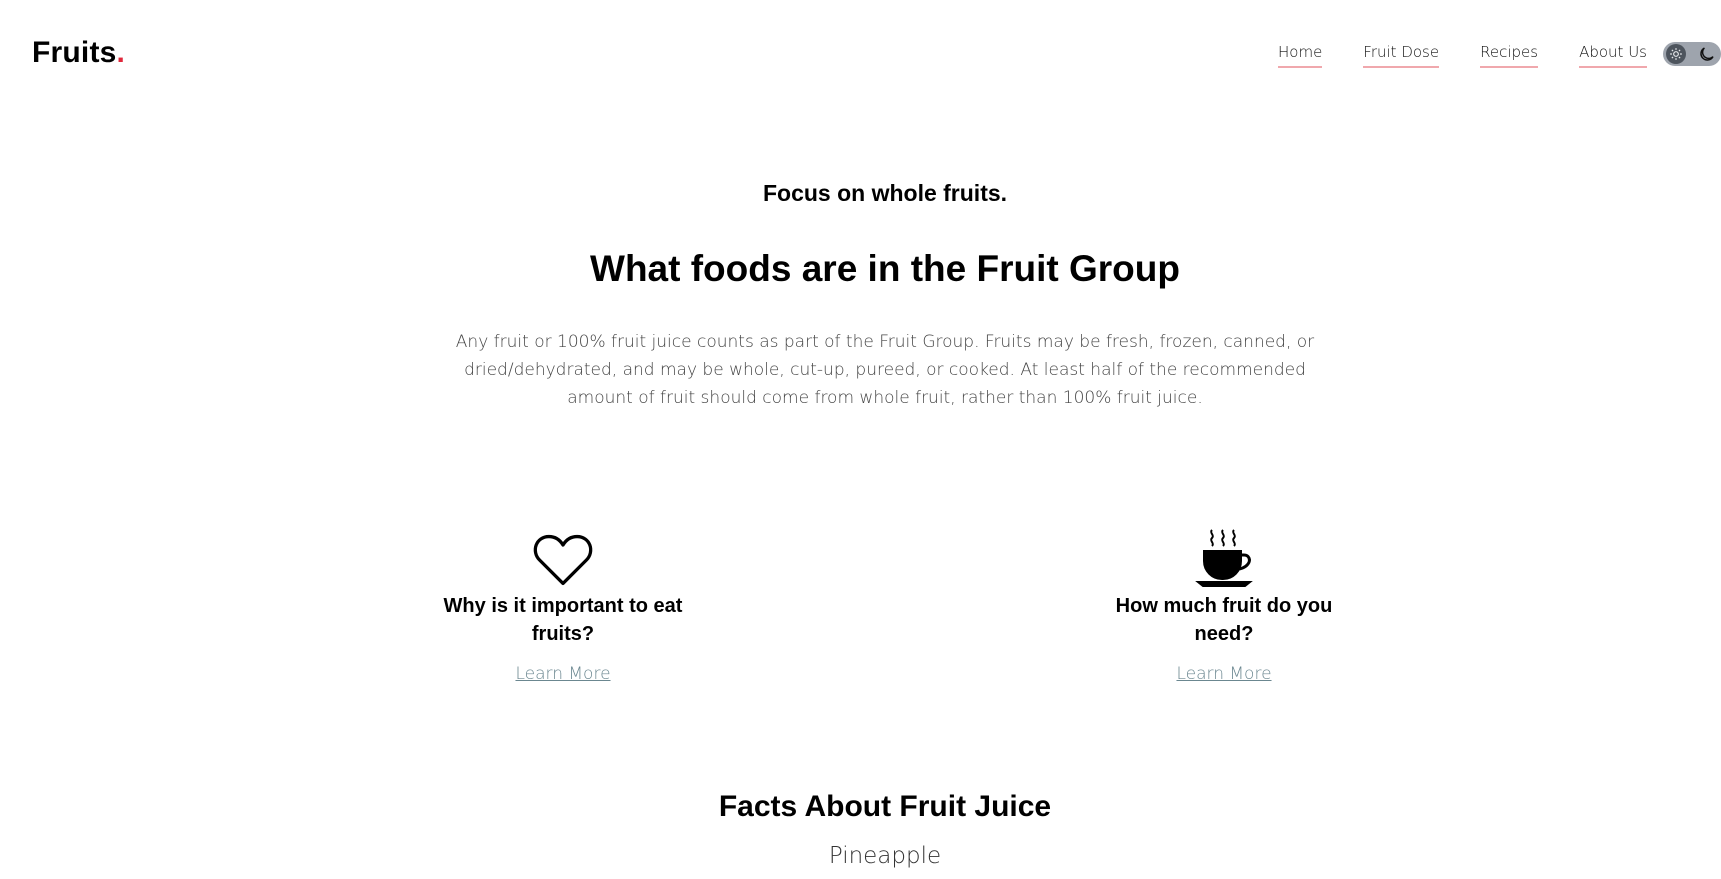  Describe the element at coordinates (1707, 54) in the screenshot. I see `moon-icon` at that location.